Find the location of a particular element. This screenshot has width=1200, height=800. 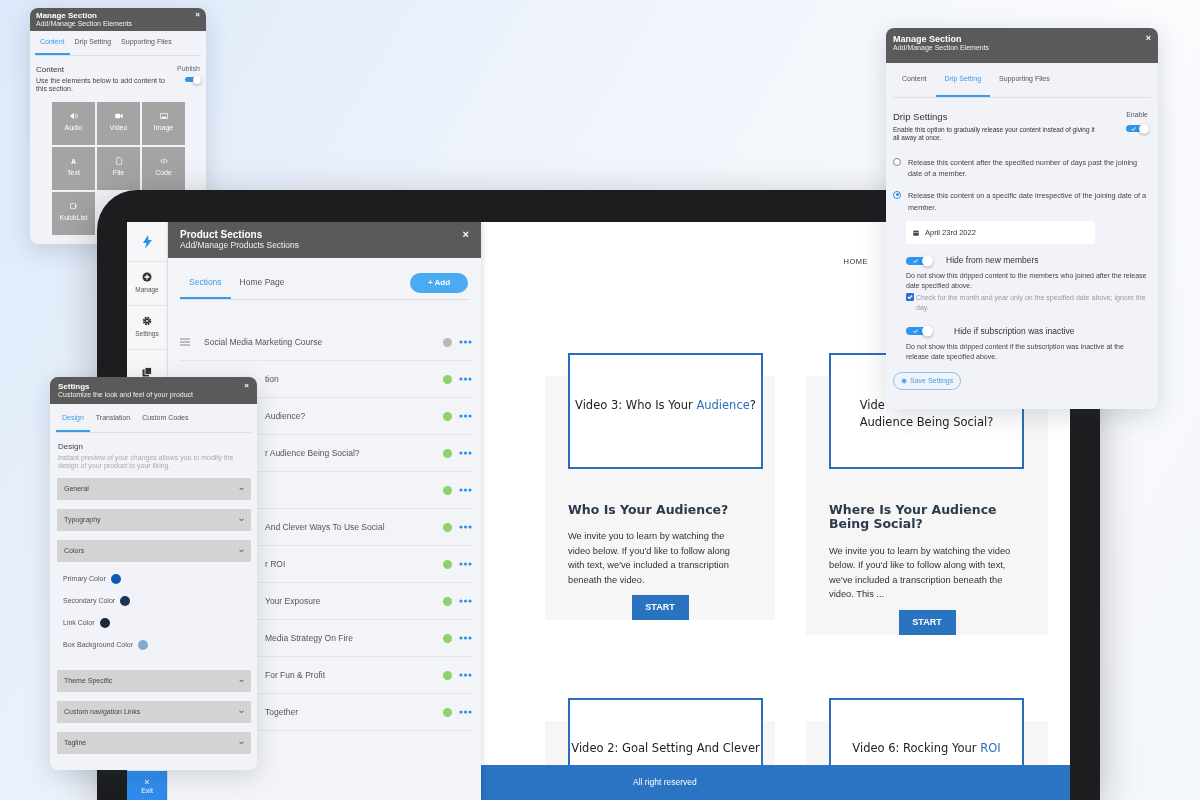

video-camera-icon is located at coordinates (118, 116).